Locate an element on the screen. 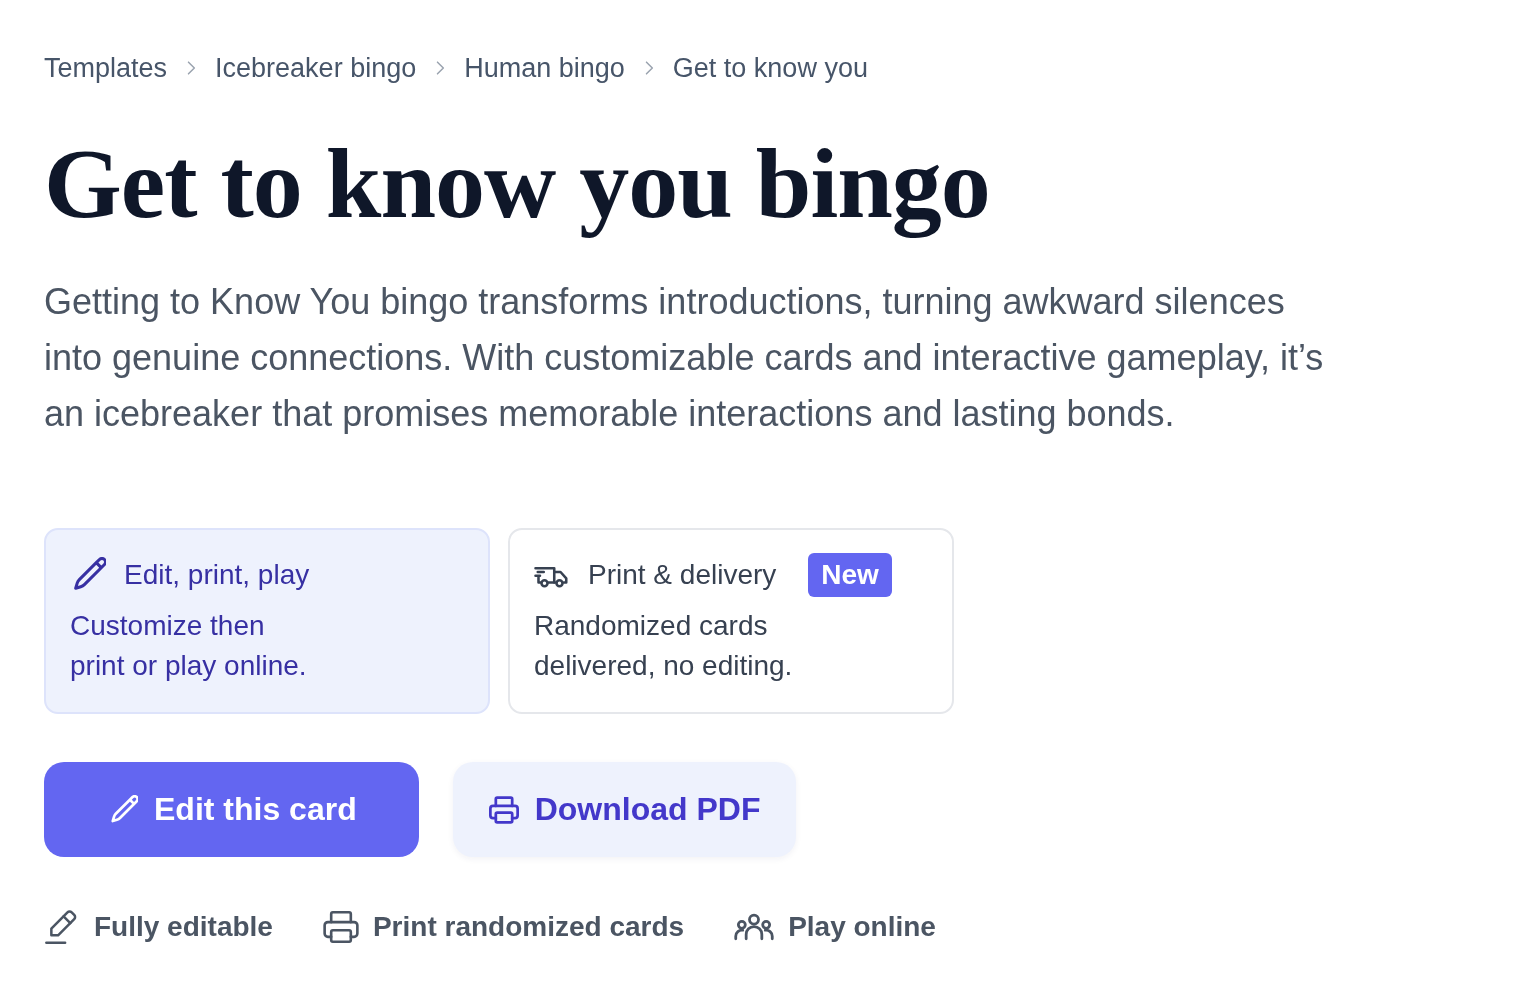 This screenshot has width=1518, height=996. option-description: Randomized cards delivered, no editing. is located at coordinates (664, 646).